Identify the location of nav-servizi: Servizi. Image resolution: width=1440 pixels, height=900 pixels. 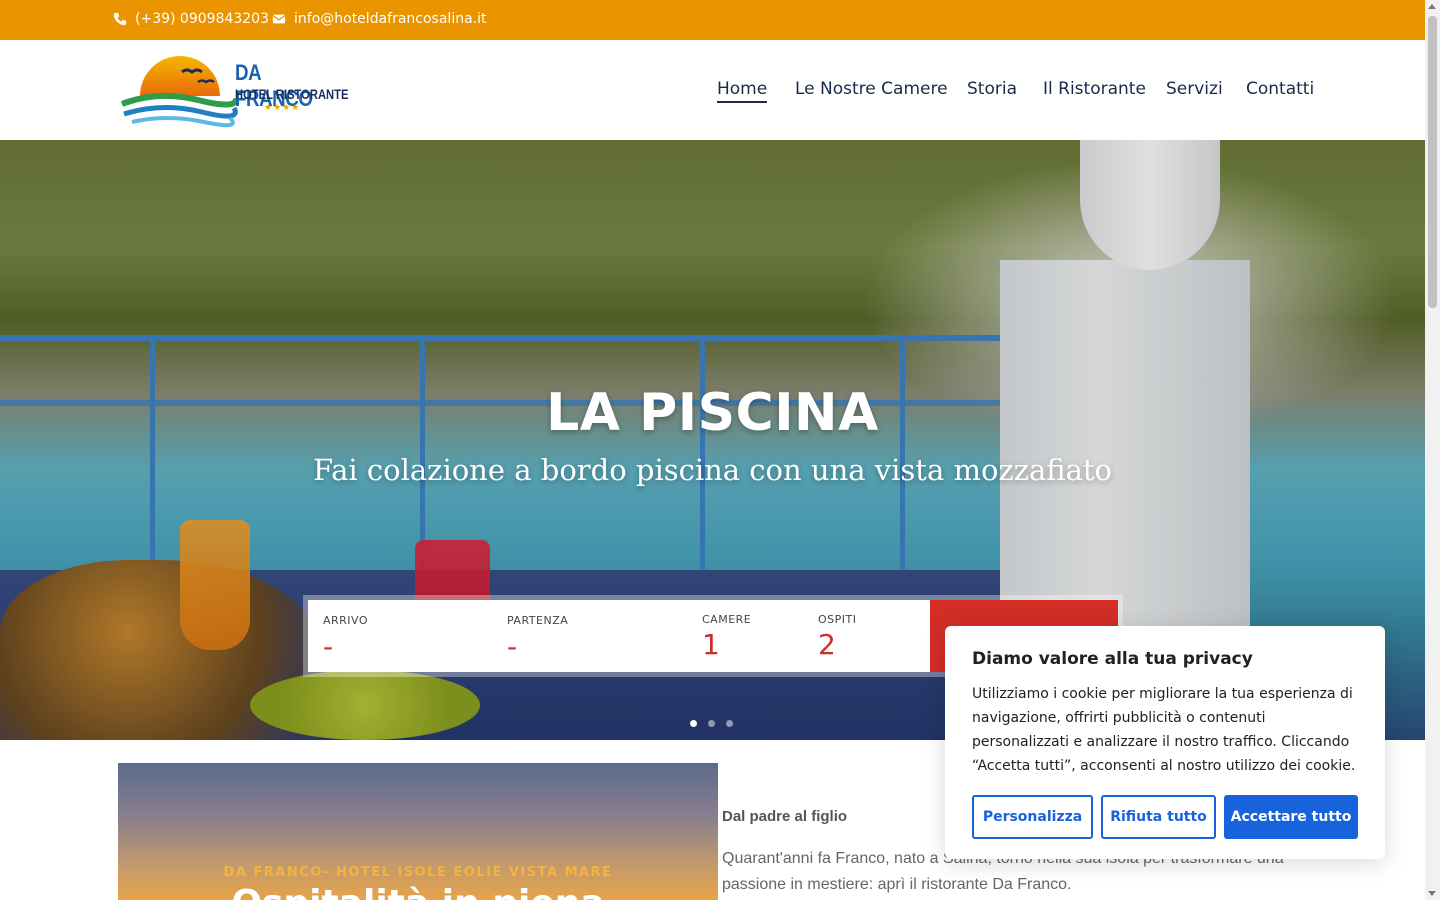
(1194, 89).